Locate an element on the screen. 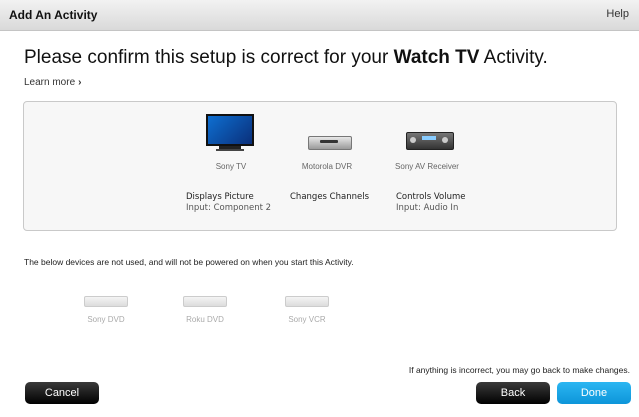  learn-more-label: Learn more is located at coordinates (50, 82).